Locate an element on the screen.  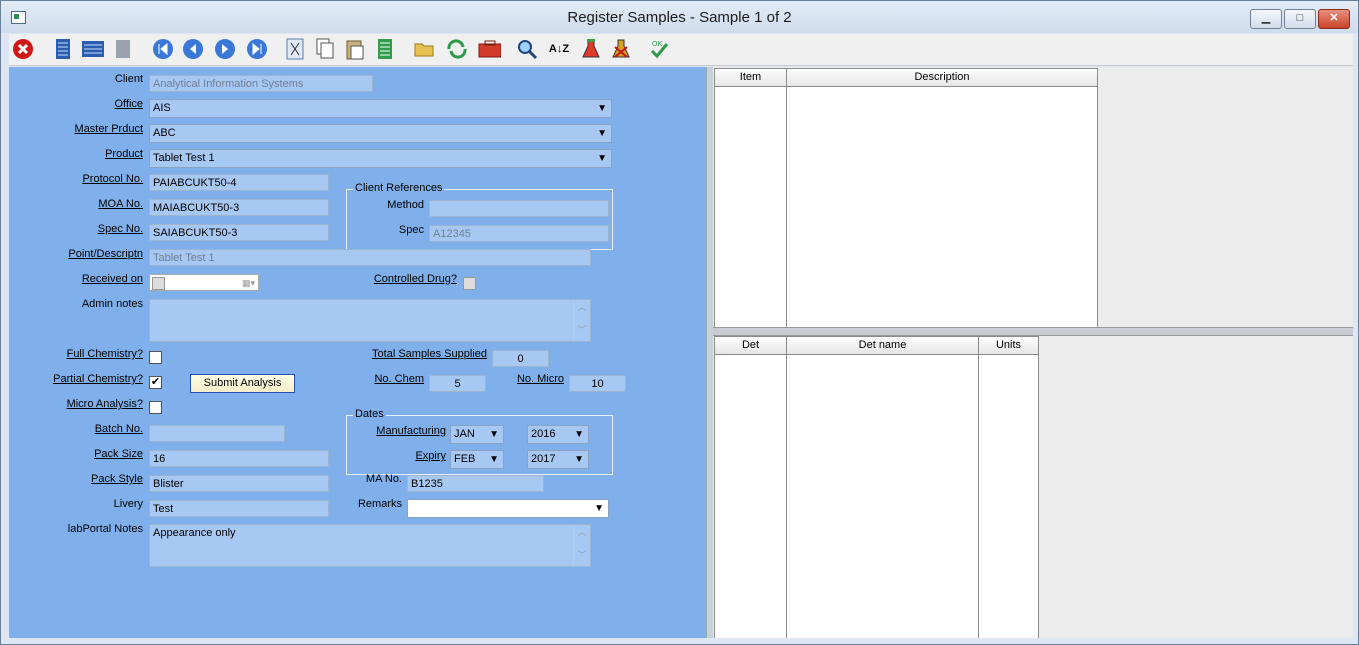
controlled-drug-label: Controlled Drug? is located at coordinates (415, 279).